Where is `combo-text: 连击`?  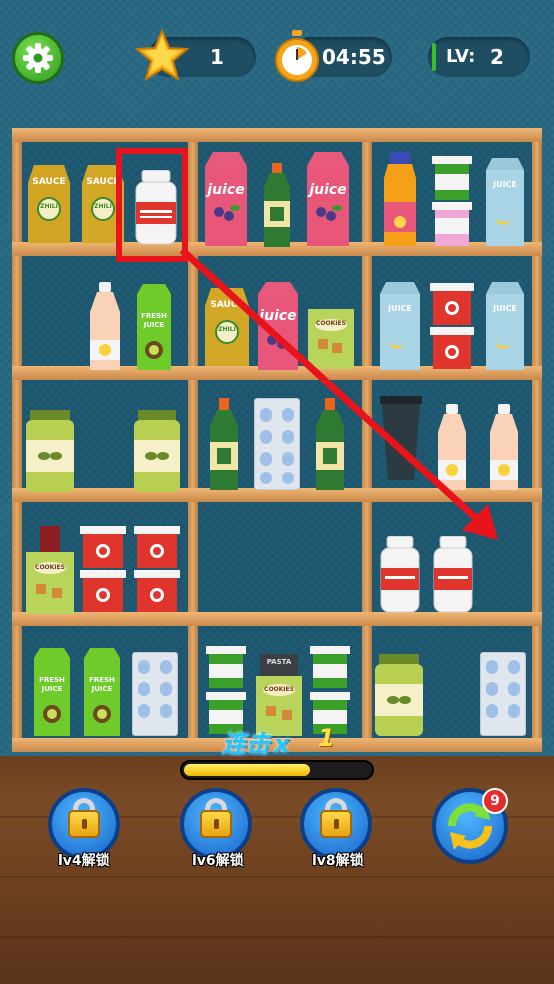
combo-text: 连击 is located at coordinates (246, 744).